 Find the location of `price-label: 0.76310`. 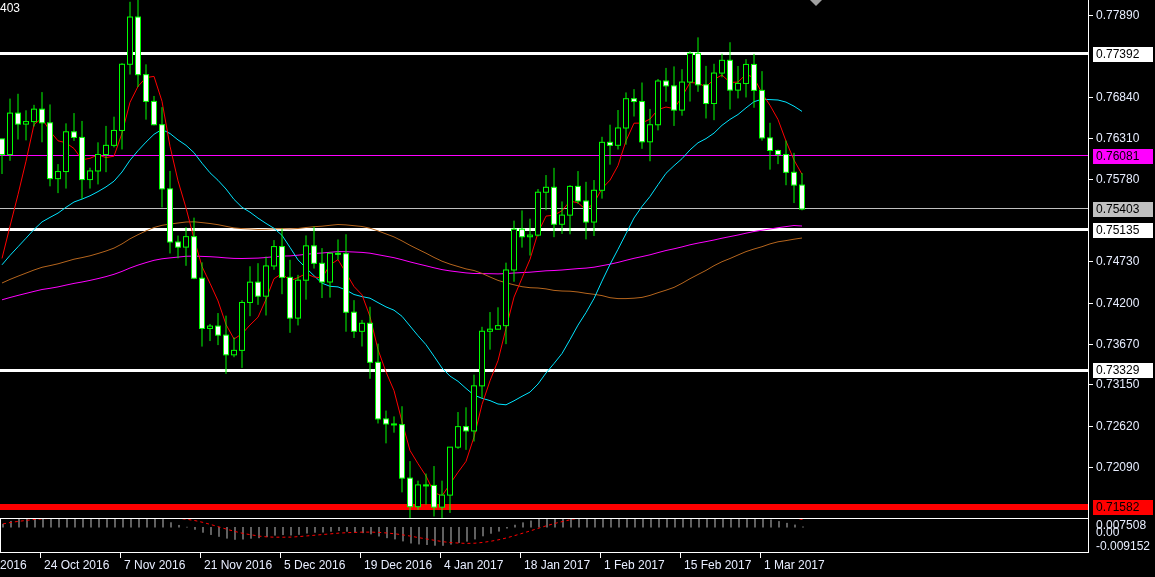

price-label: 0.76310 is located at coordinates (1118, 138).